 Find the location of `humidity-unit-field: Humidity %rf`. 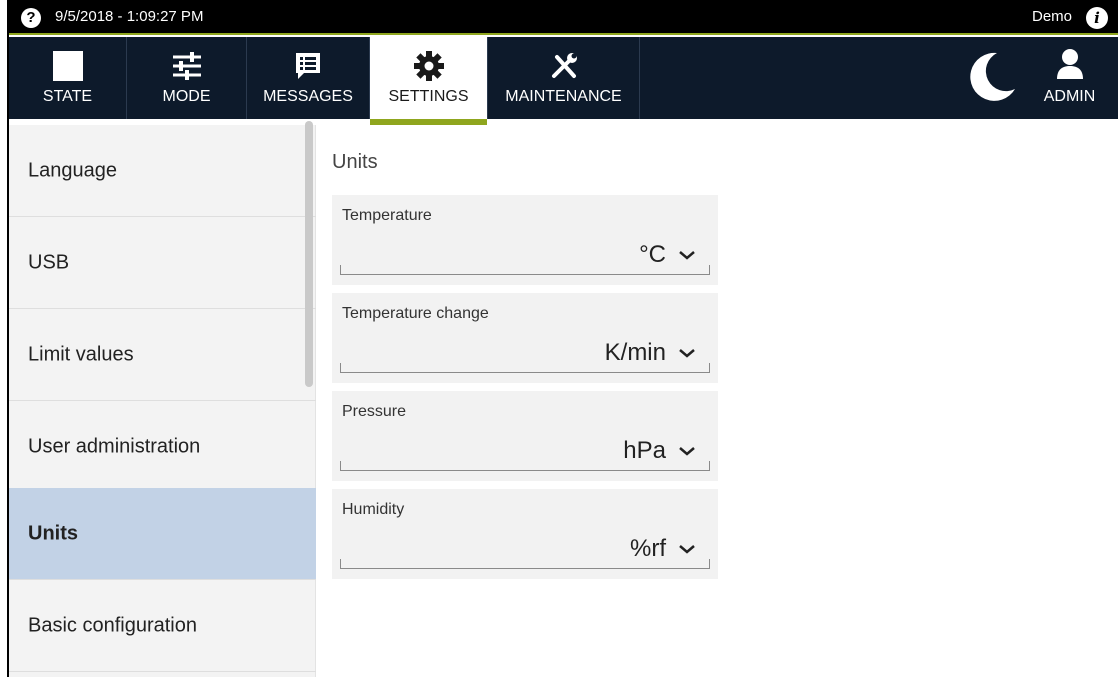

humidity-unit-field: Humidity %rf is located at coordinates (525, 534).